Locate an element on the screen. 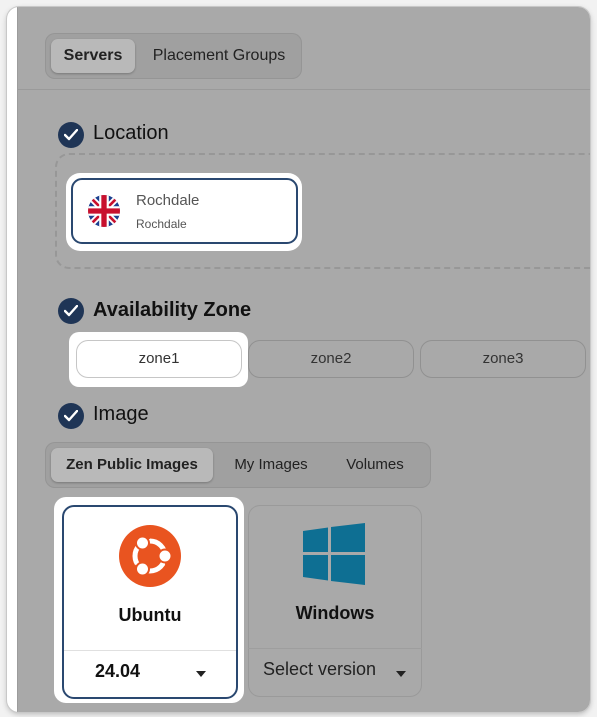 The width and height of the screenshot is (597, 717). image-card-ubuntu: Ubuntu 24.04 is located at coordinates (150, 602).